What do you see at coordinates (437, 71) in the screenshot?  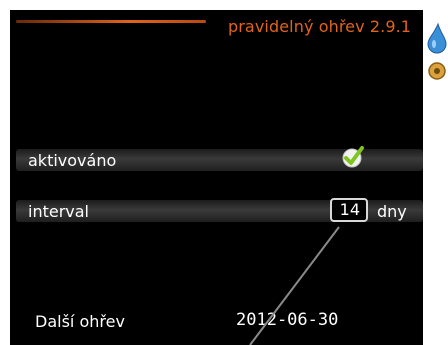 I see `settings-icon` at bounding box center [437, 71].